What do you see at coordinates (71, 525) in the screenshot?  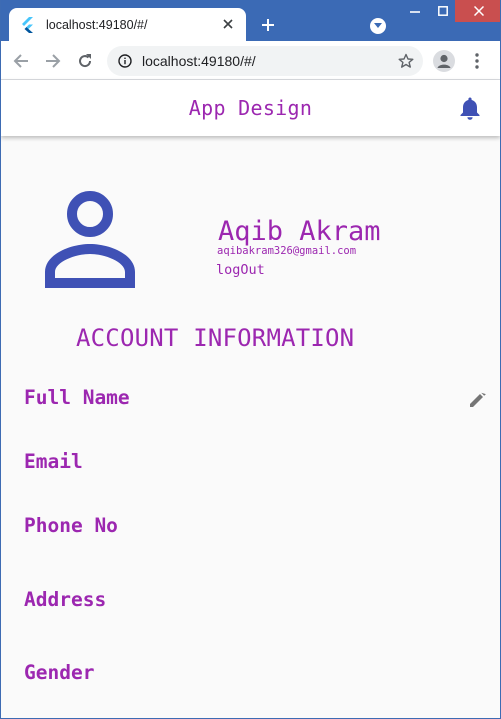 I see `field-label-phone: Phone No` at bounding box center [71, 525].